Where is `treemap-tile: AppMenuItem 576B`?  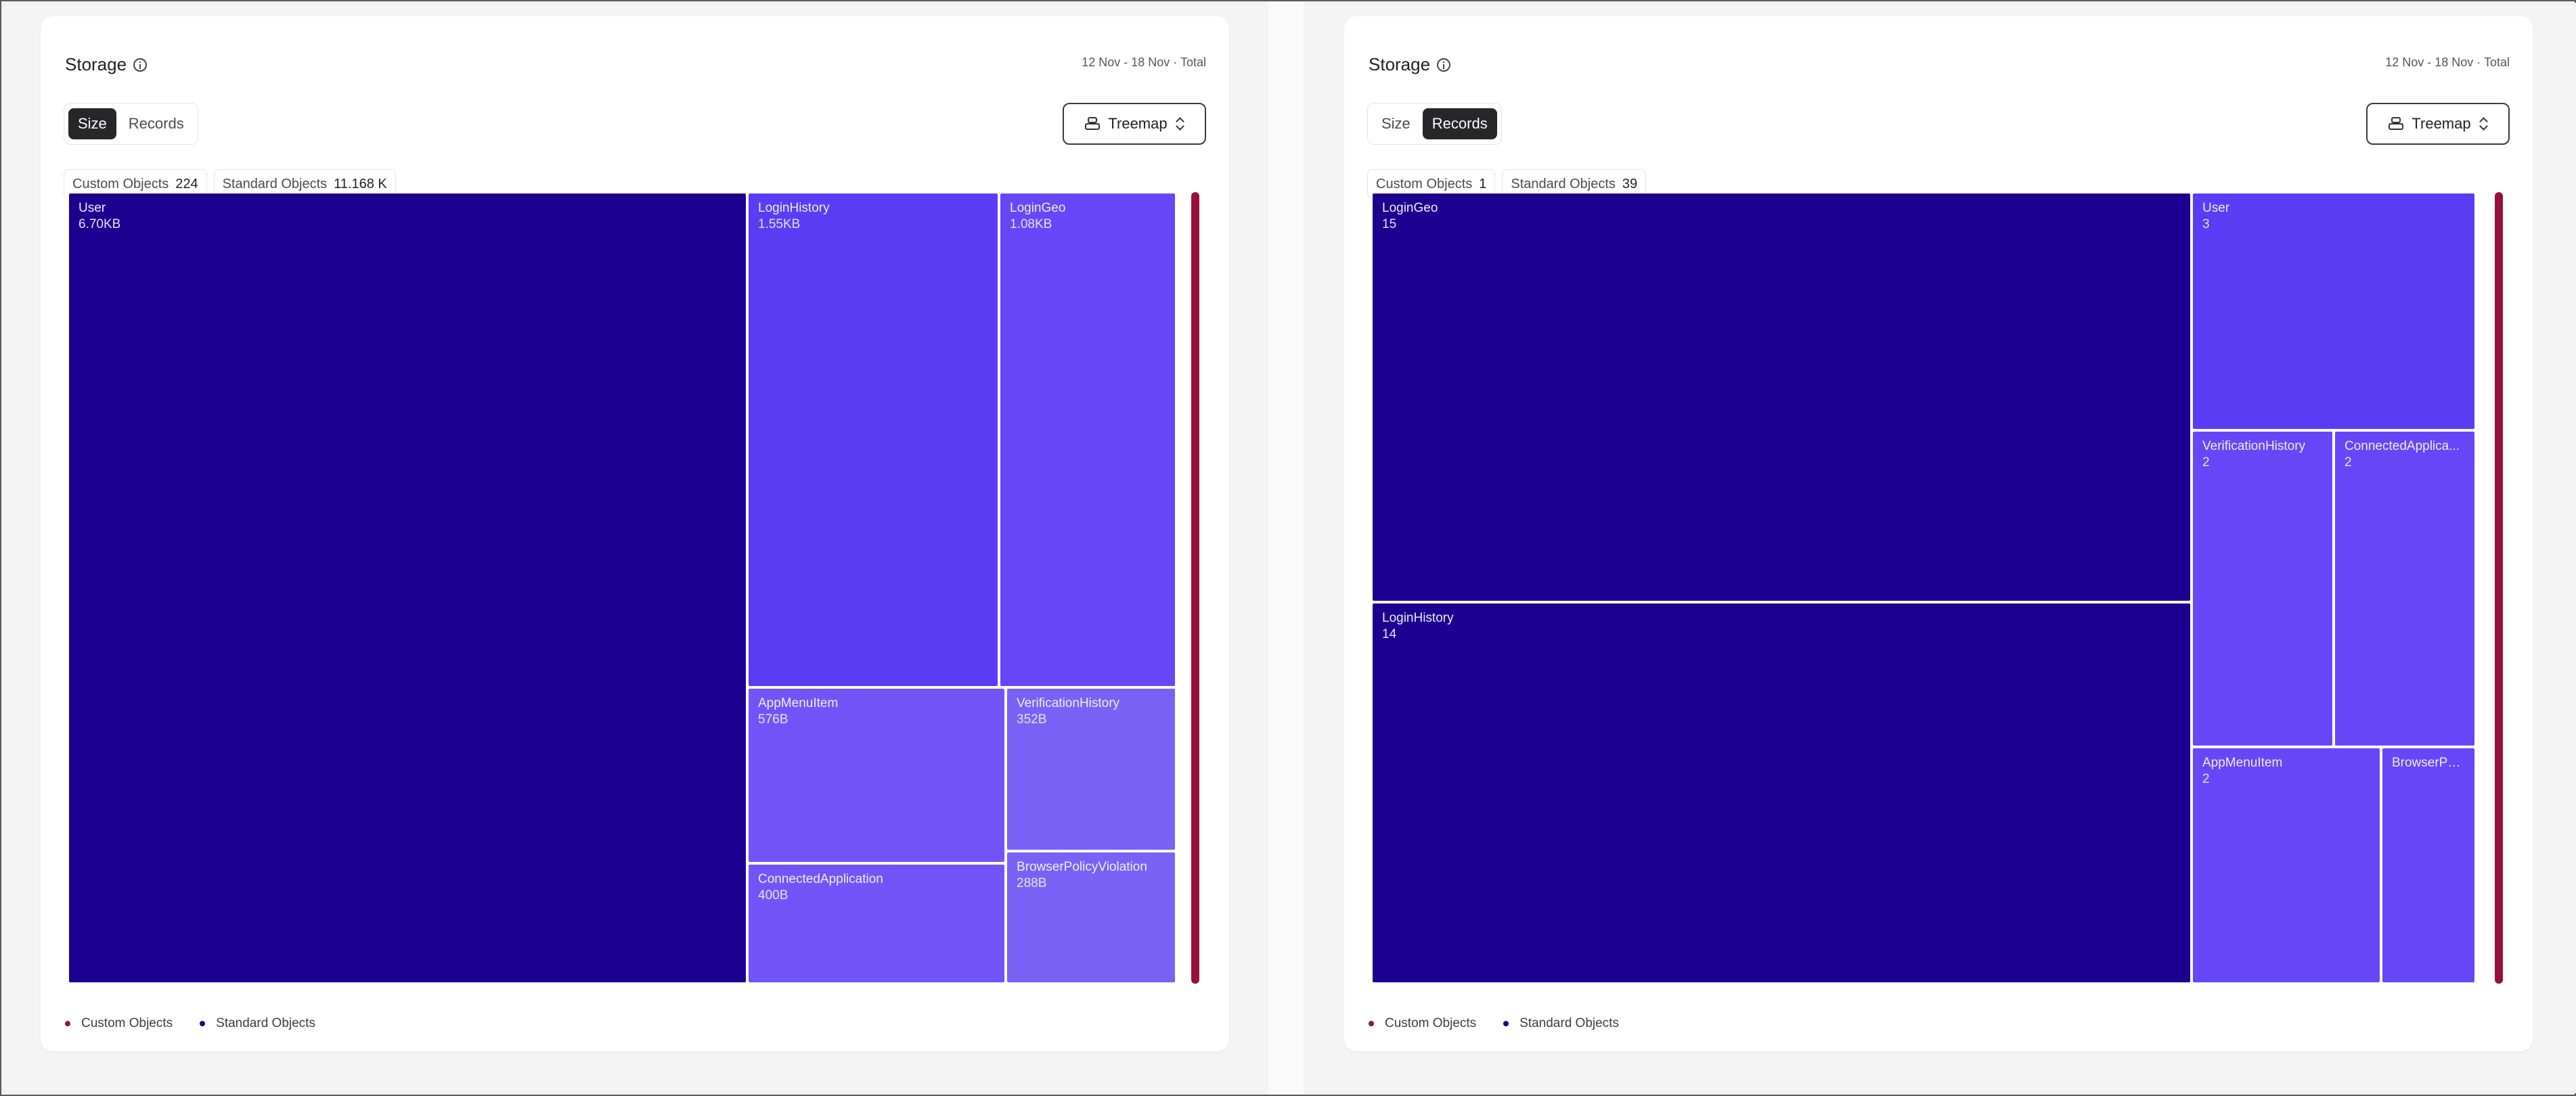
treemap-tile: AppMenuItem 576B is located at coordinates (876, 775).